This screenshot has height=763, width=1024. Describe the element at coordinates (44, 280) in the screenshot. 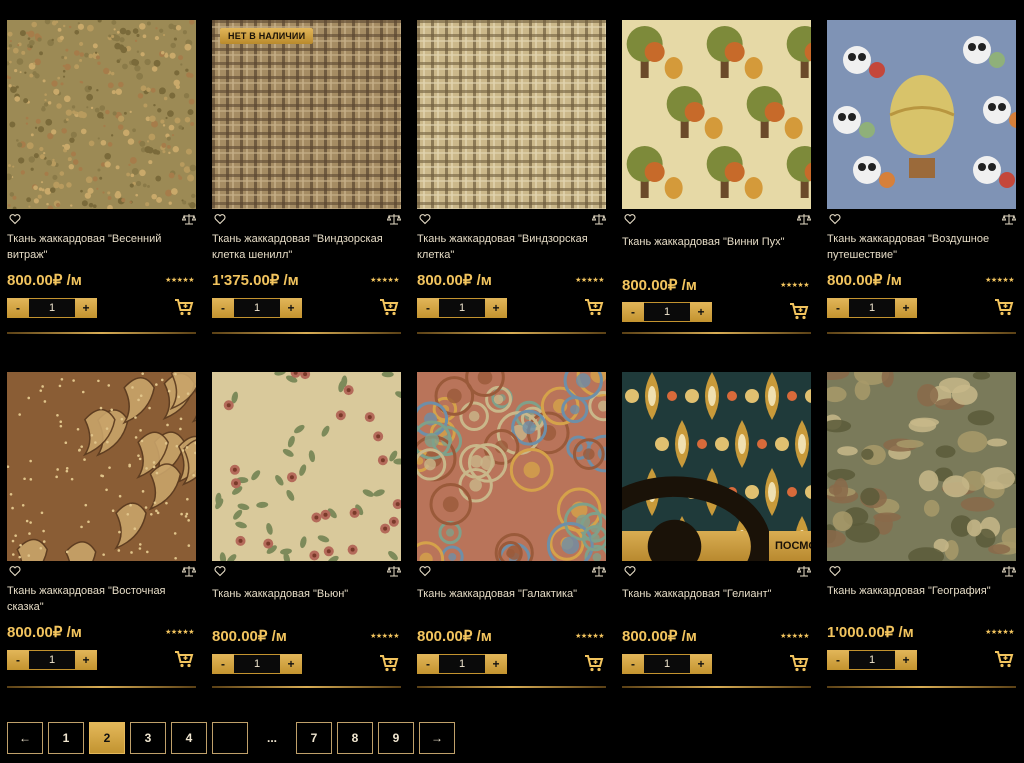

I see `product-price: 800.00₽ /м` at that location.